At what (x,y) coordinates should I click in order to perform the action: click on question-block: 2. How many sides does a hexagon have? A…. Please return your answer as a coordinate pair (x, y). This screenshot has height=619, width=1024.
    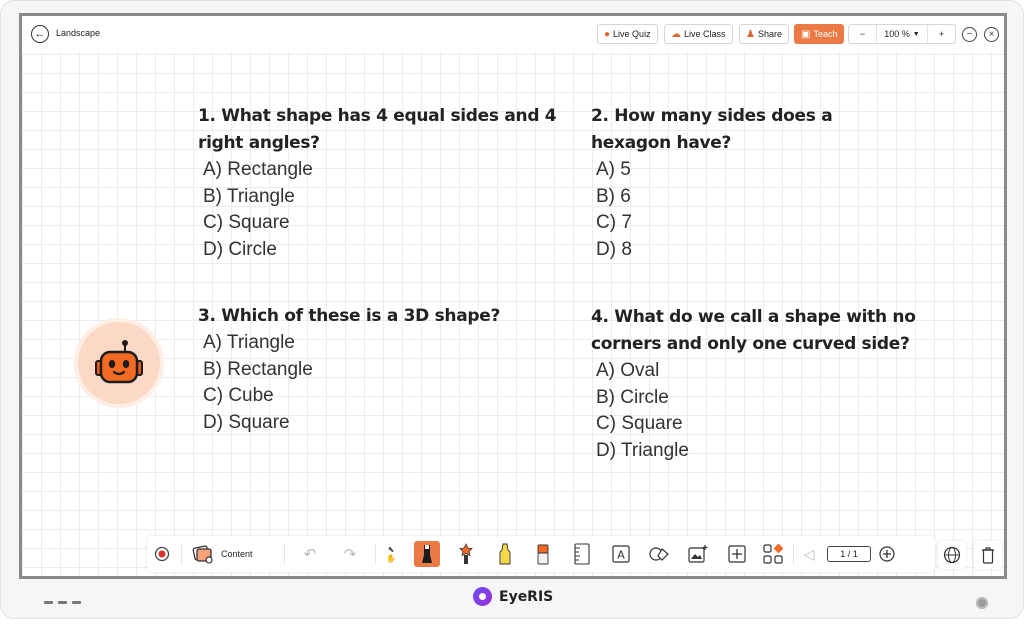
    Looking at the image, I should click on (721, 183).